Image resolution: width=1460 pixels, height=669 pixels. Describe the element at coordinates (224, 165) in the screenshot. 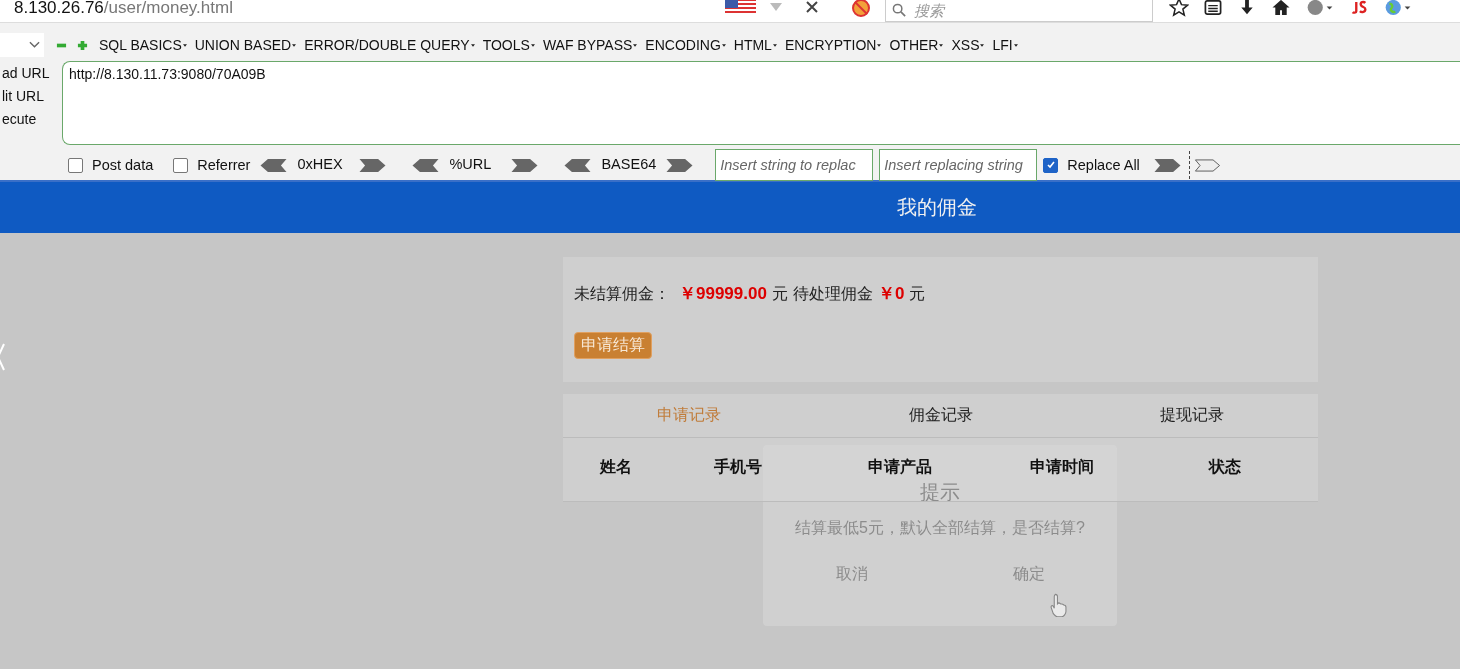

I see `checkbox-label: Referrer` at that location.